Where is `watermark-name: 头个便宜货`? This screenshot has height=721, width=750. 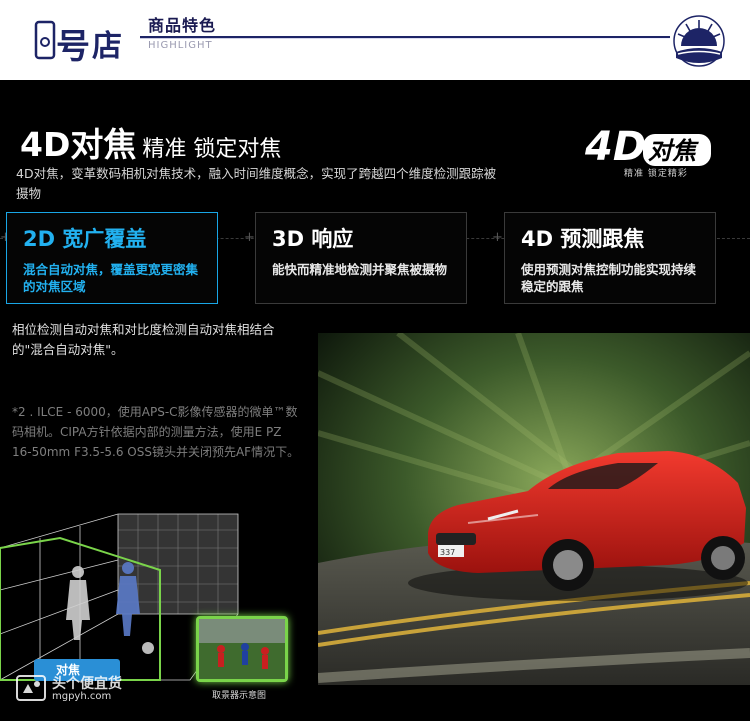 watermark-name: 头个便宜货 is located at coordinates (87, 684).